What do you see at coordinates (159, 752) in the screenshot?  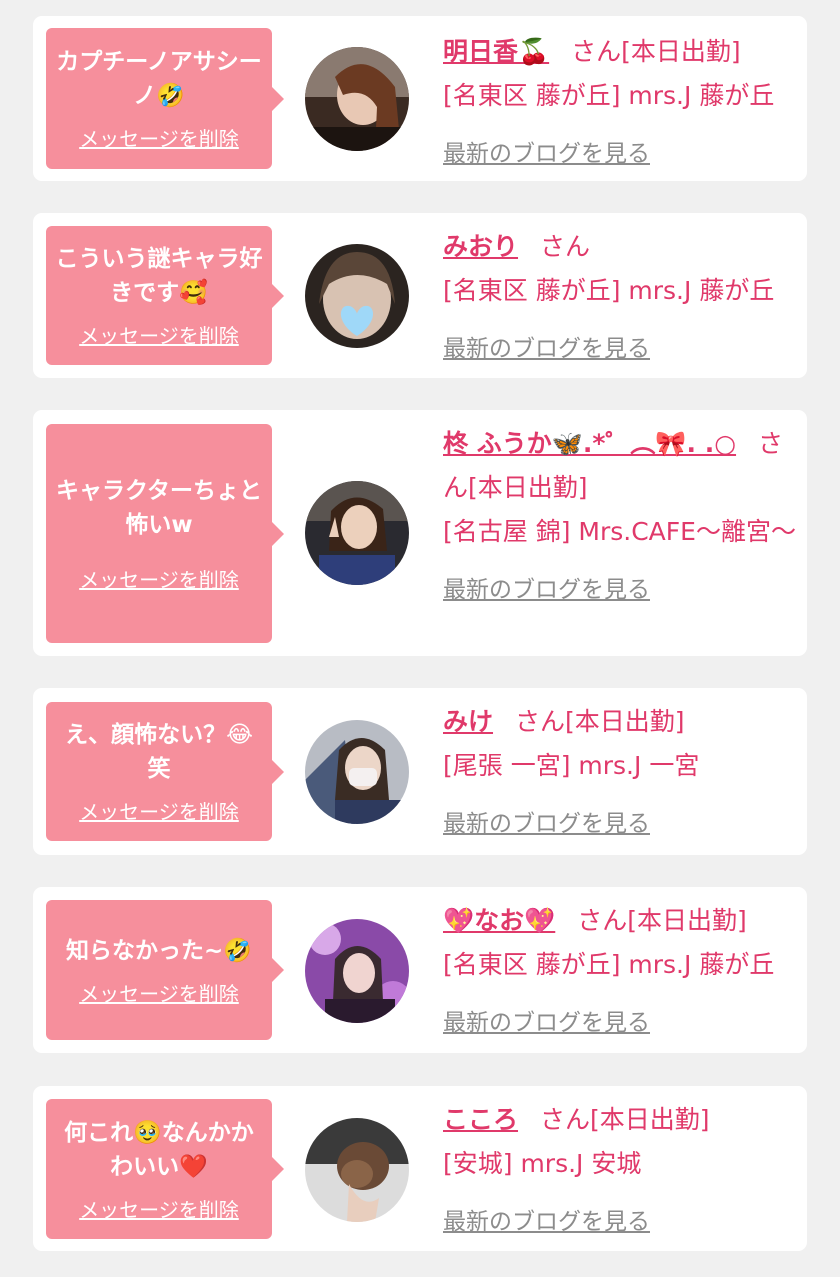 I see `message-text: え、顔怖ない？😂笑` at bounding box center [159, 752].